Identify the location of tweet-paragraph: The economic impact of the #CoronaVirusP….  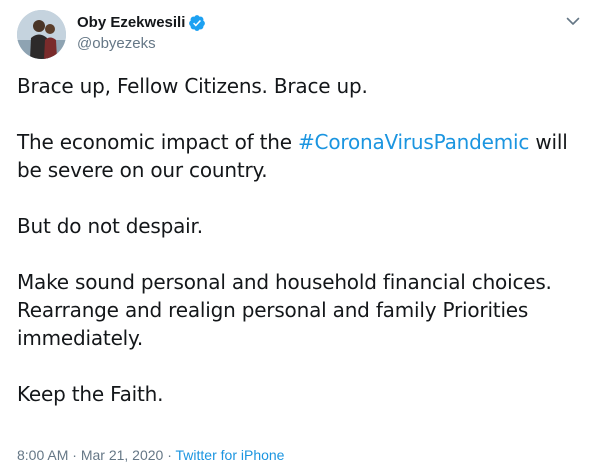
(300, 156).